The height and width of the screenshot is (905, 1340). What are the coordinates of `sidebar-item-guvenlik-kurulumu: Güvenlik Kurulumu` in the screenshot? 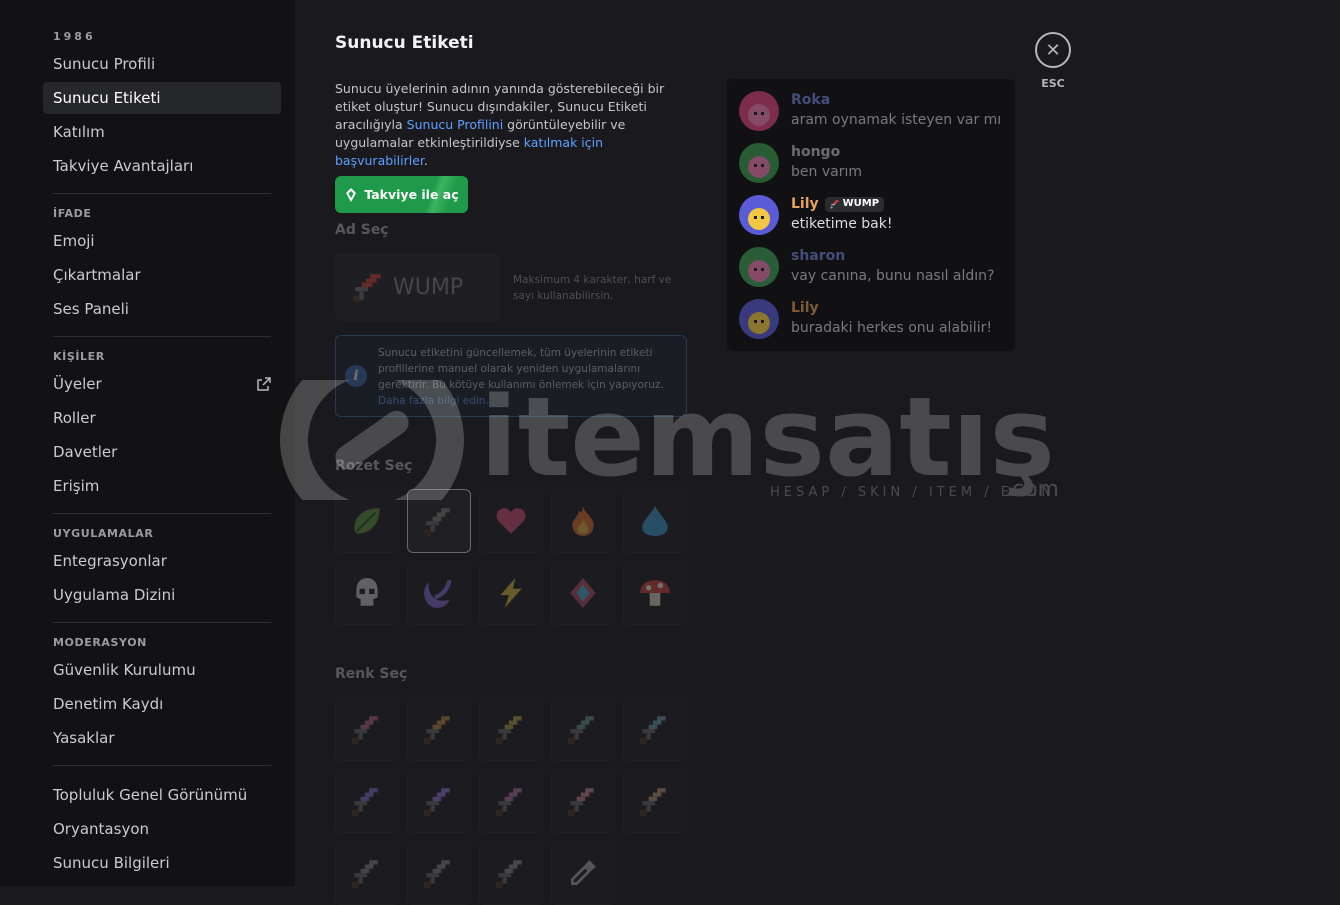 It's located at (162, 670).